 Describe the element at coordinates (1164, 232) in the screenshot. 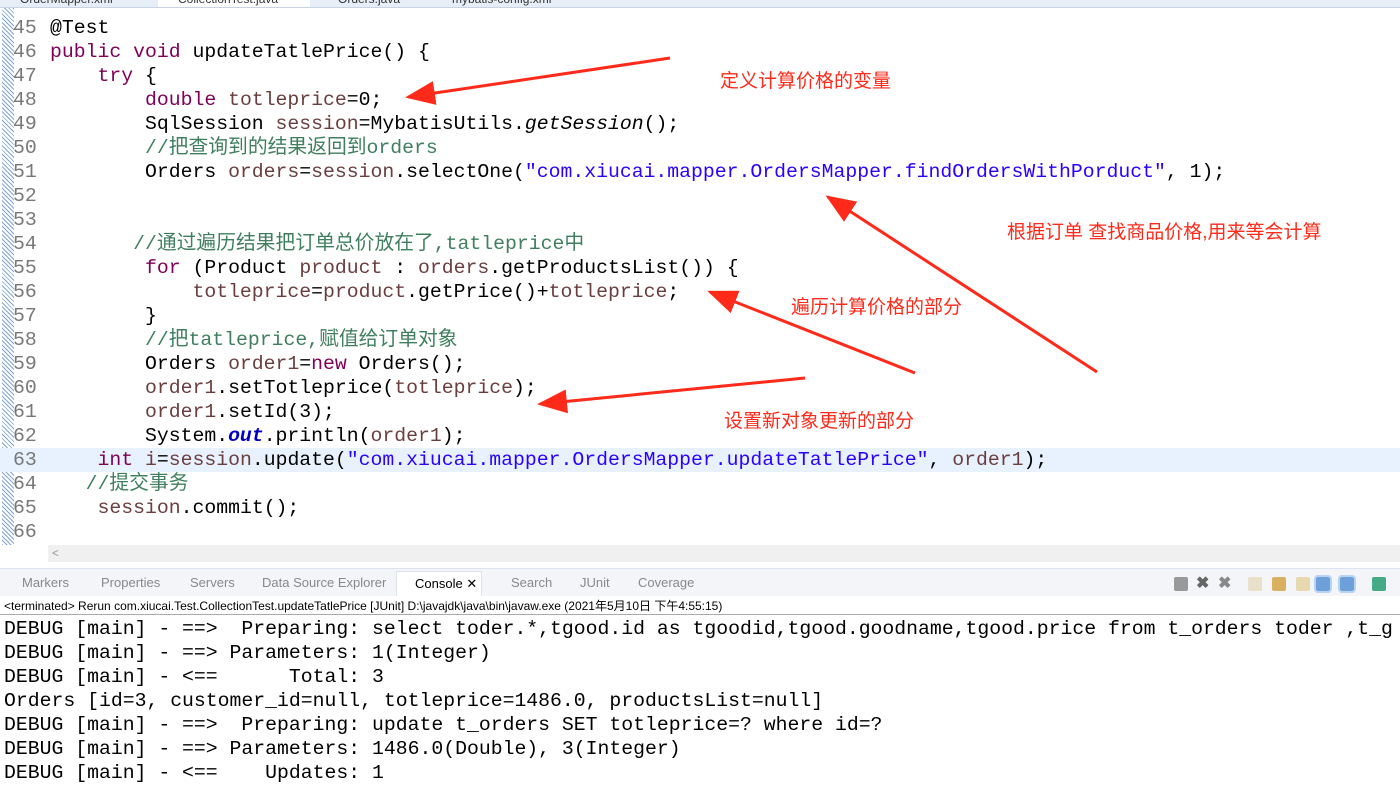

I see `annotation-query: 根据订单 查找商品价格,用来等会计算` at that location.